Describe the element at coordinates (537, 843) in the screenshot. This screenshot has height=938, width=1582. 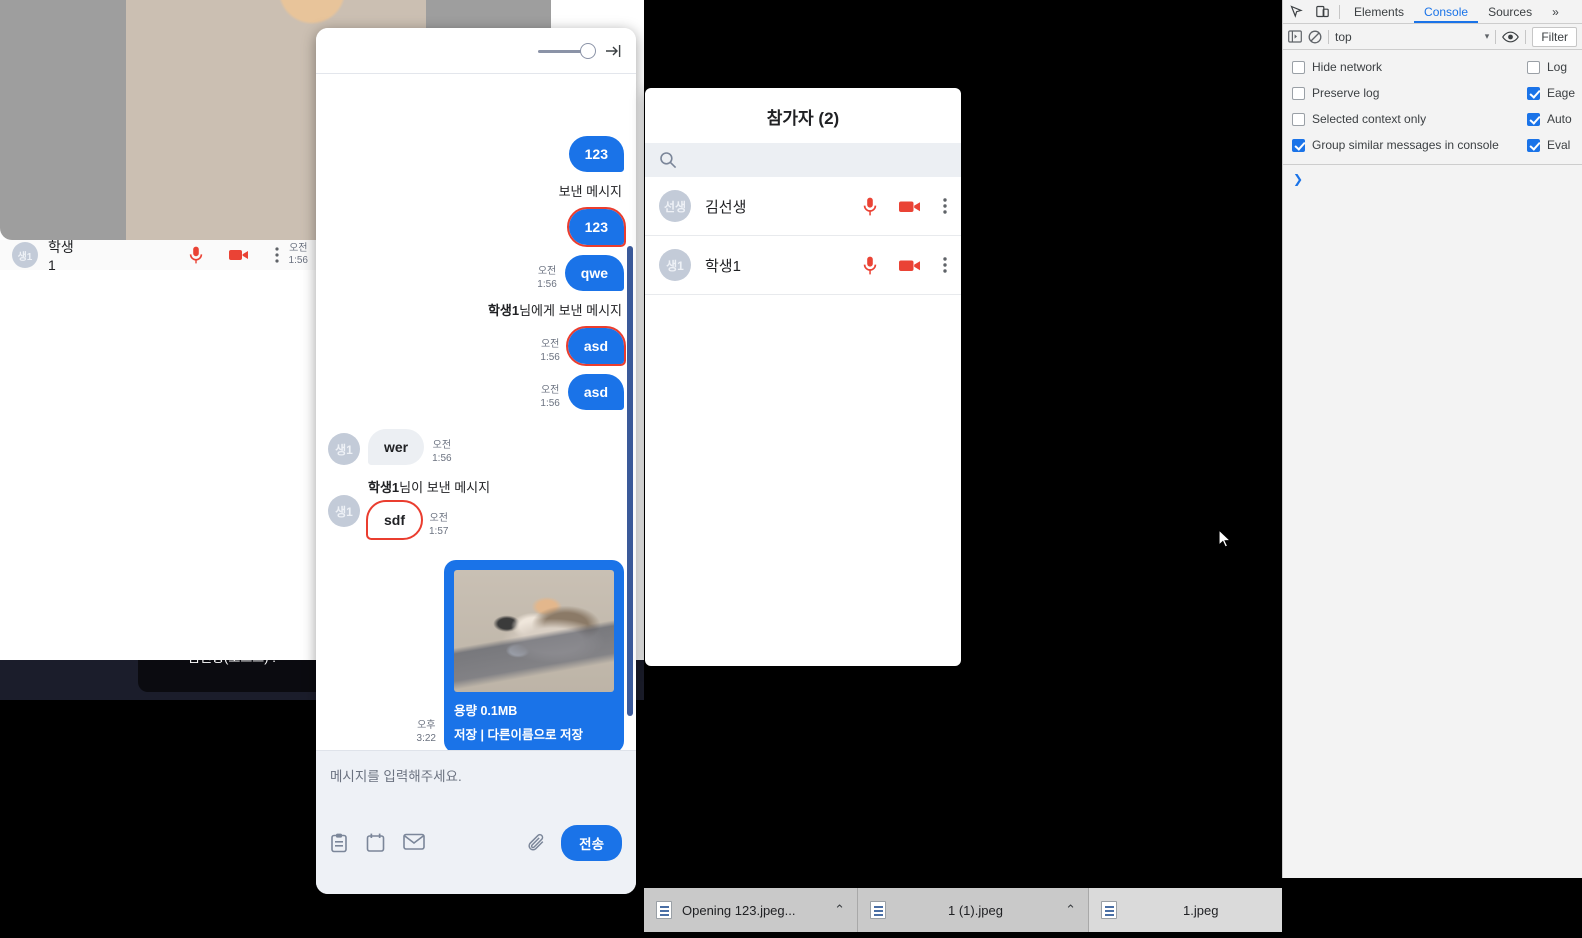
I see `attachment-icon` at that location.